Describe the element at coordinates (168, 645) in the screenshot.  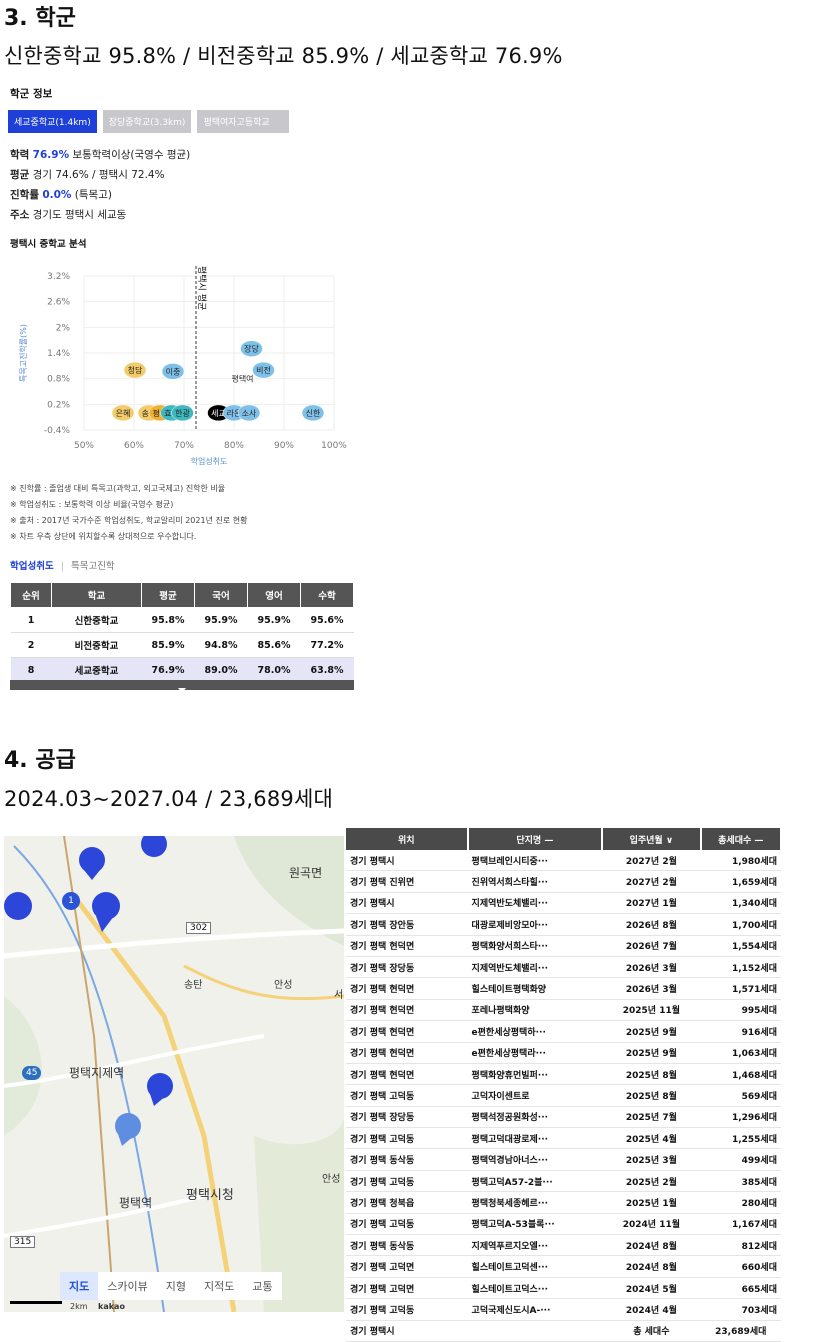
I see `cell: 85.9%` at that location.